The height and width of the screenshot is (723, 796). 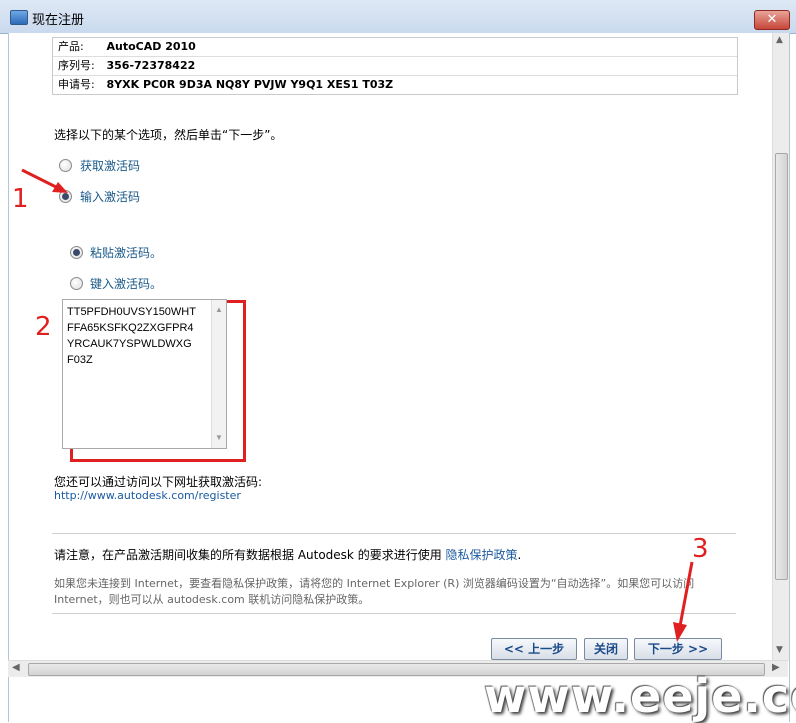 I want to click on alt-access-text: 您还可以通过访问以下网址获取激活码:, so click(x=158, y=482).